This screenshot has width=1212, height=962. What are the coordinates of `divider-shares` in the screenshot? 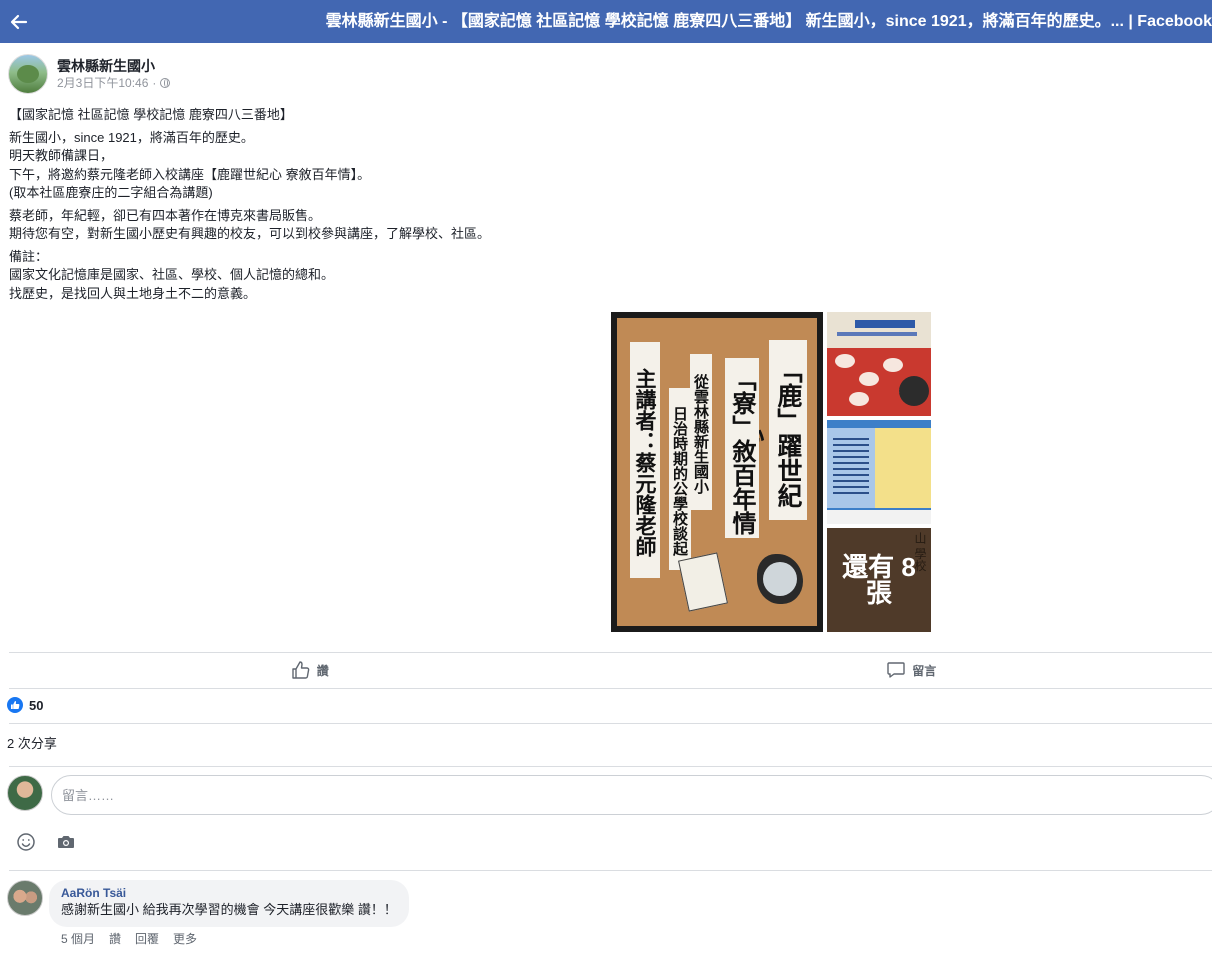 It's located at (610, 766).